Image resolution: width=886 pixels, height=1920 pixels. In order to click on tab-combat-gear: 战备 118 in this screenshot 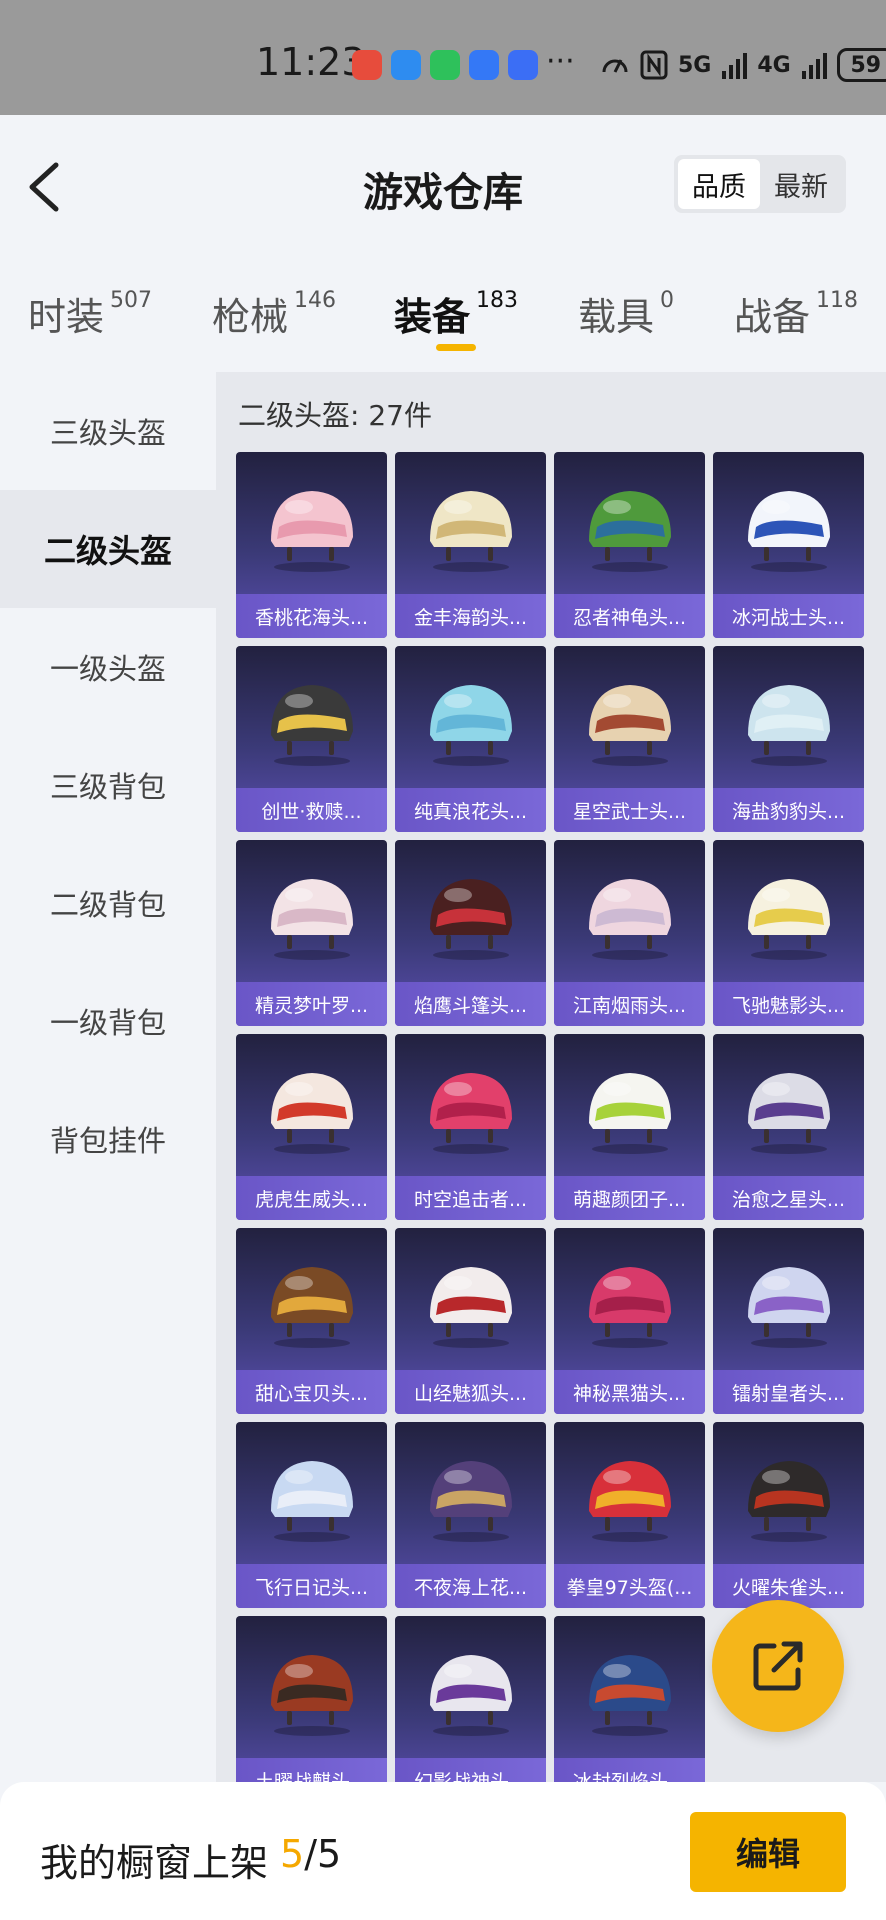, I will do `click(796, 313)`.